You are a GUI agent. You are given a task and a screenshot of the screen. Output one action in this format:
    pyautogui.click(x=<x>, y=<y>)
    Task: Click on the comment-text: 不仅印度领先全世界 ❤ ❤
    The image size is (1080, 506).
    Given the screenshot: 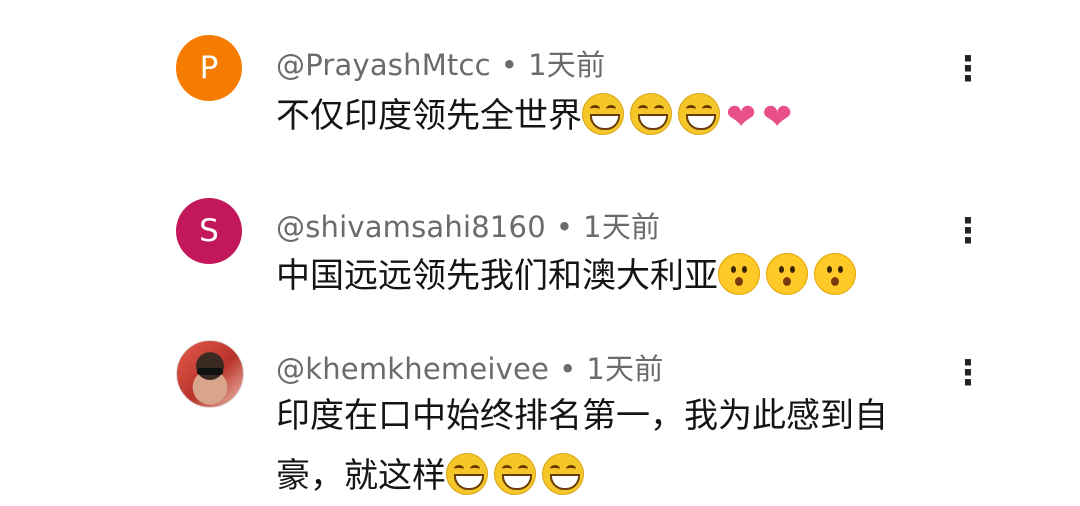 What is the action you would take?
    pyautogui.click(x=606, y=116)
    